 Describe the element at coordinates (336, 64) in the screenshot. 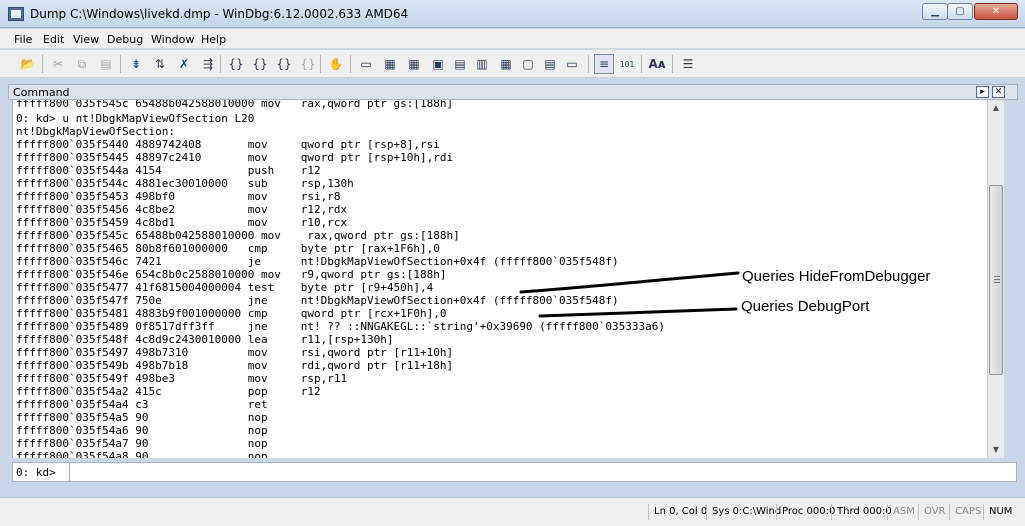

I see `hand-icon: ✋` at that location.